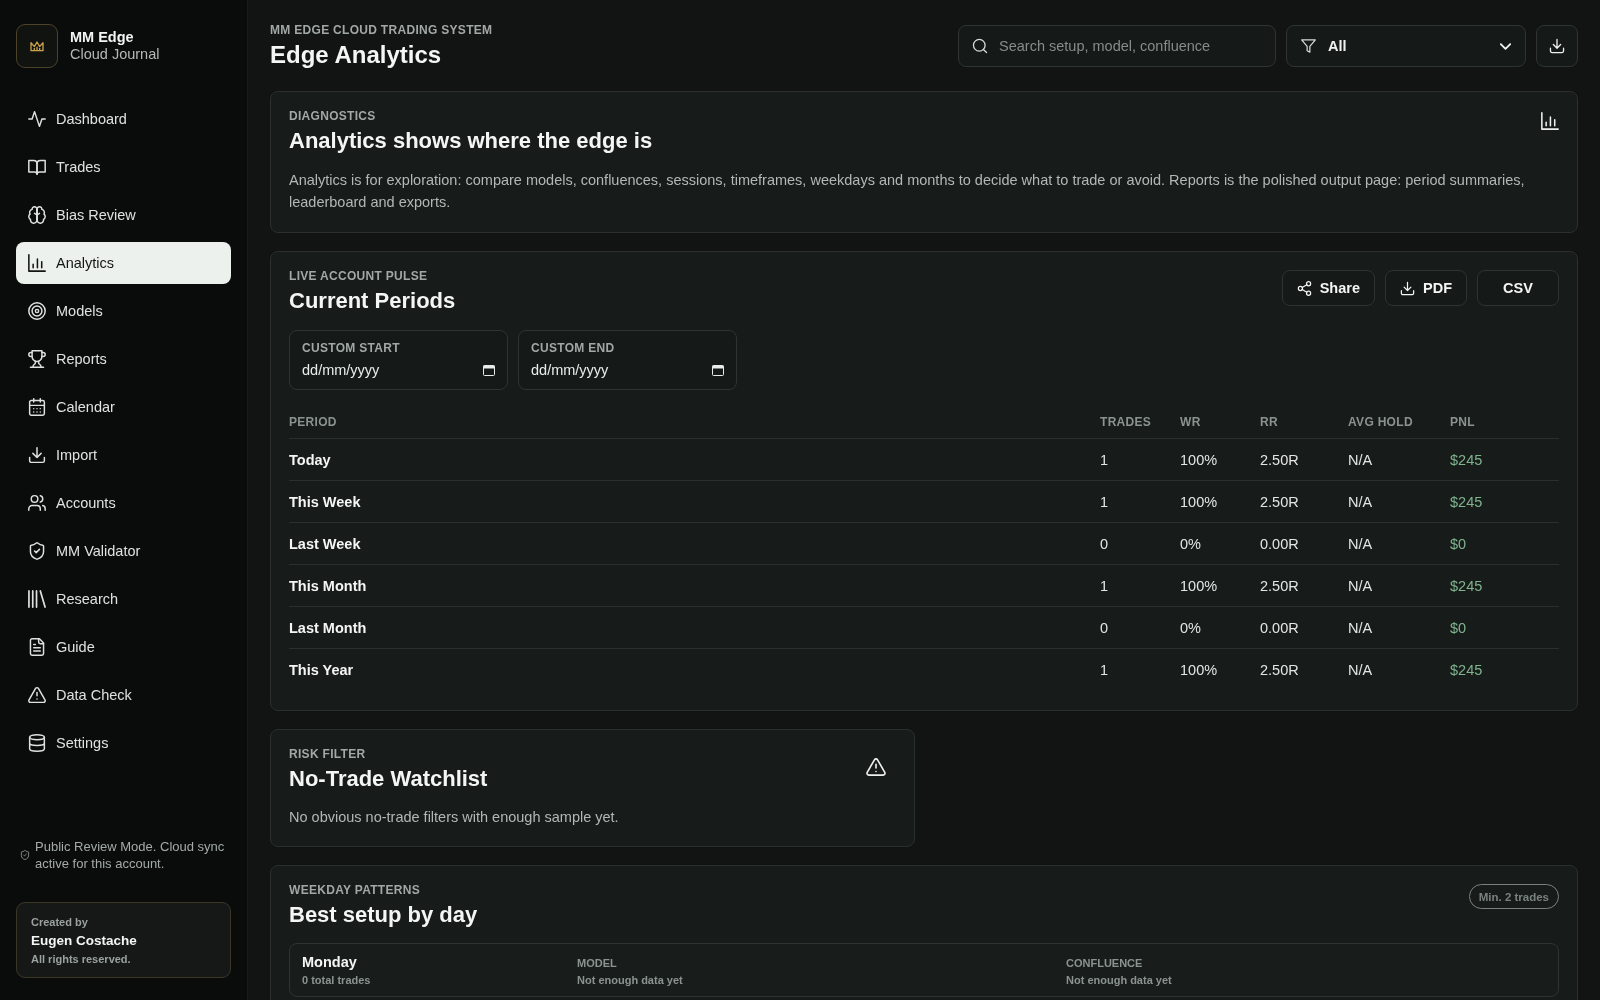 The image size is (1600, 1000). Describe the element at coordinates (597, 963) in the screenshot. I see `column-label: MODEL` at that location.